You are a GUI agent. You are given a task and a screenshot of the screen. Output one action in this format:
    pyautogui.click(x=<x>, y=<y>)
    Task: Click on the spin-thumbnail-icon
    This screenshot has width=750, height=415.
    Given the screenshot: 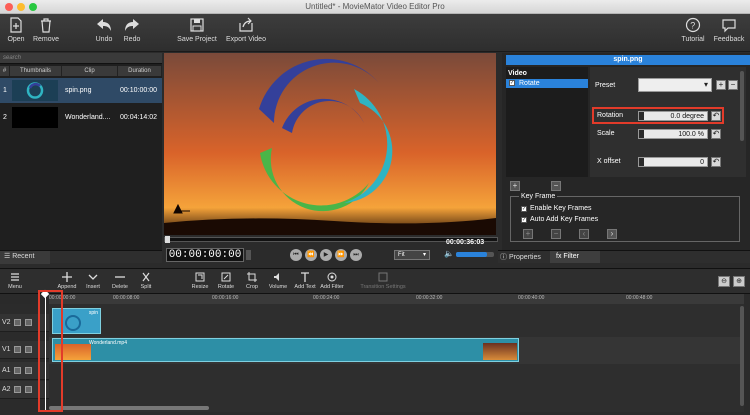 What is the action you would take?
    pyautogui.click(x=35, y=90)
    